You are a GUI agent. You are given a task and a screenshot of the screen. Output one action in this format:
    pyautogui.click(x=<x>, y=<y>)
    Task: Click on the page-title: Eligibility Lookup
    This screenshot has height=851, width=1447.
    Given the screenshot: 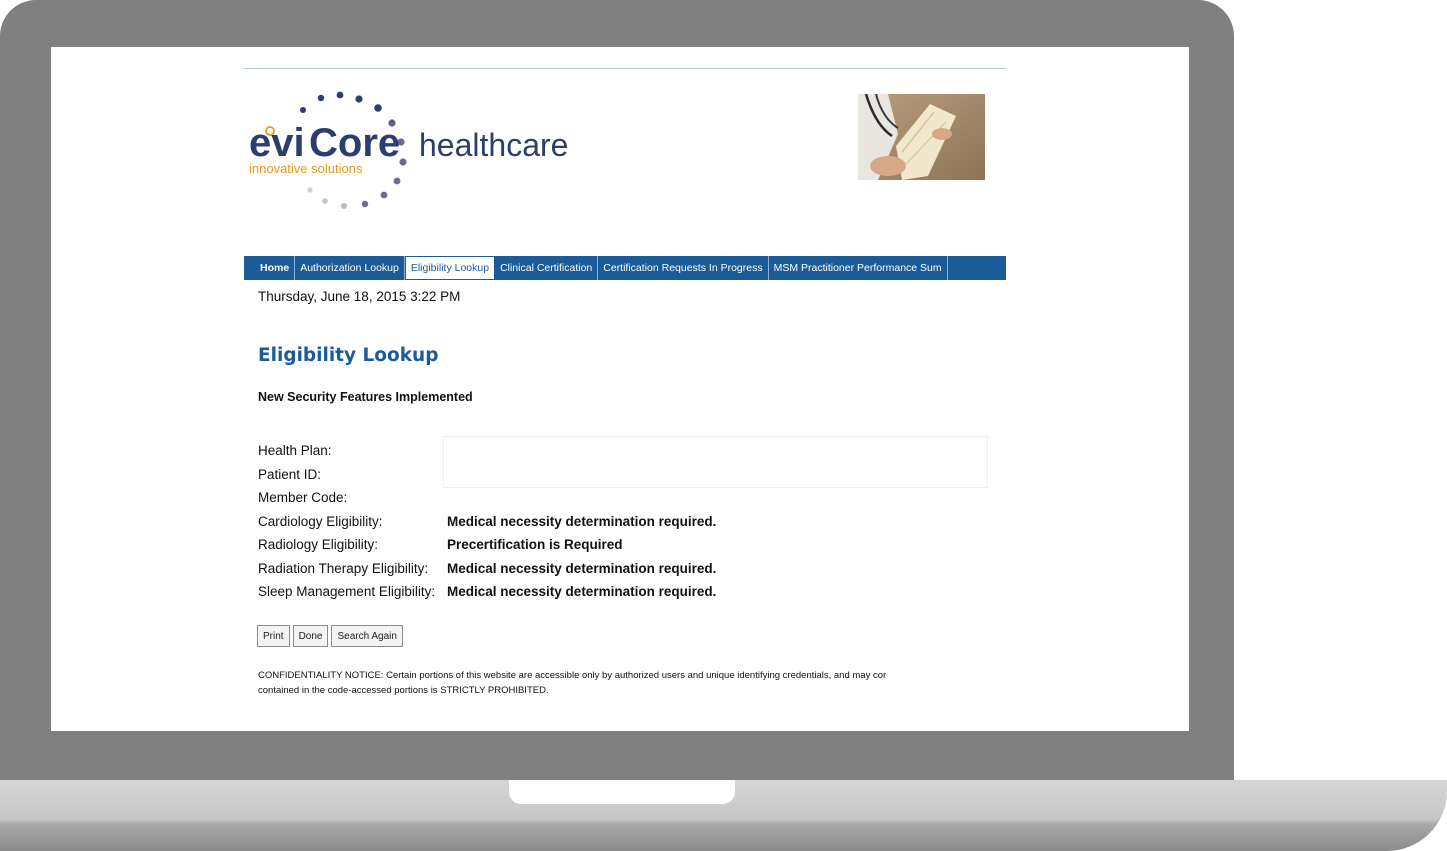 What is the action you would take?
    pyautogui.click(x=348, y=355)
    